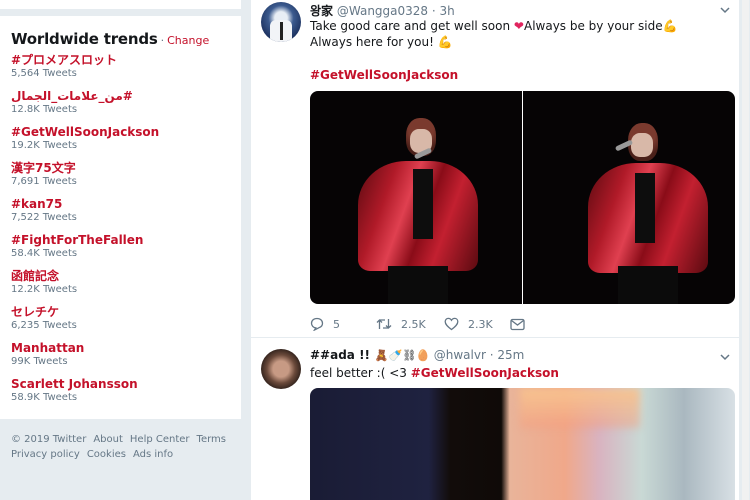 This screenshot has width=750, height=500. Describe the element at coordinates (85, 132) in the screenshot. I see `trend-name: #GetWellSoonJackson` at that location.